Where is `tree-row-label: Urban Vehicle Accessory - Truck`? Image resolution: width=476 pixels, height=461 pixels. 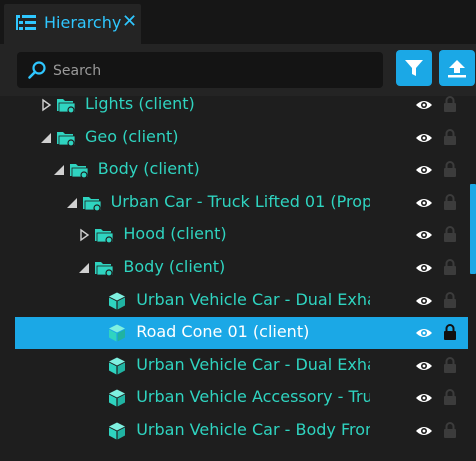
tree-row-label: Urban Vehicle Accessory - Truck is located at coordinates (253, 397).